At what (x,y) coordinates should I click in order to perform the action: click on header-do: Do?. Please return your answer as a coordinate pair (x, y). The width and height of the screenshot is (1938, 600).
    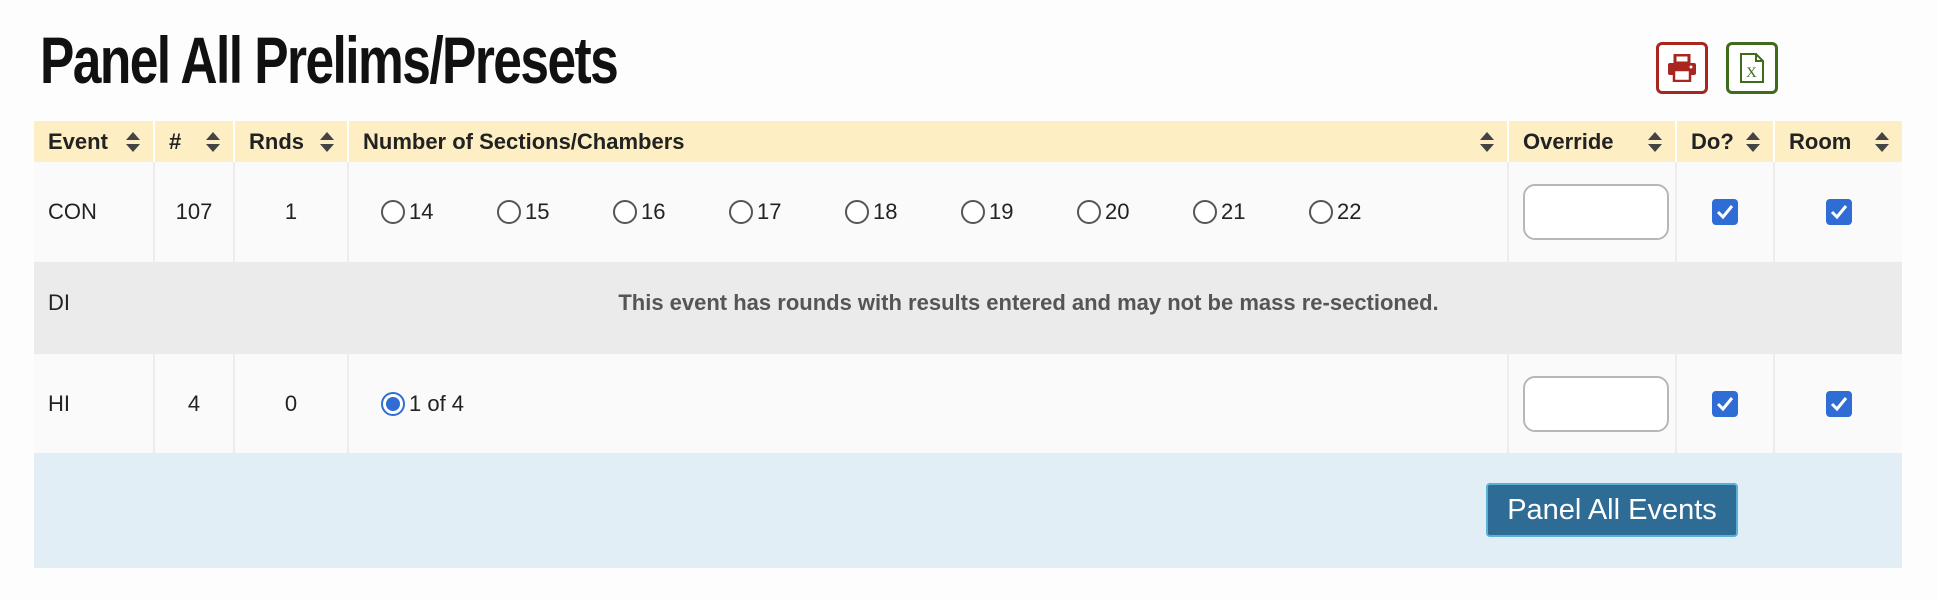
    Looking at the image, I should click on (1725, 141).